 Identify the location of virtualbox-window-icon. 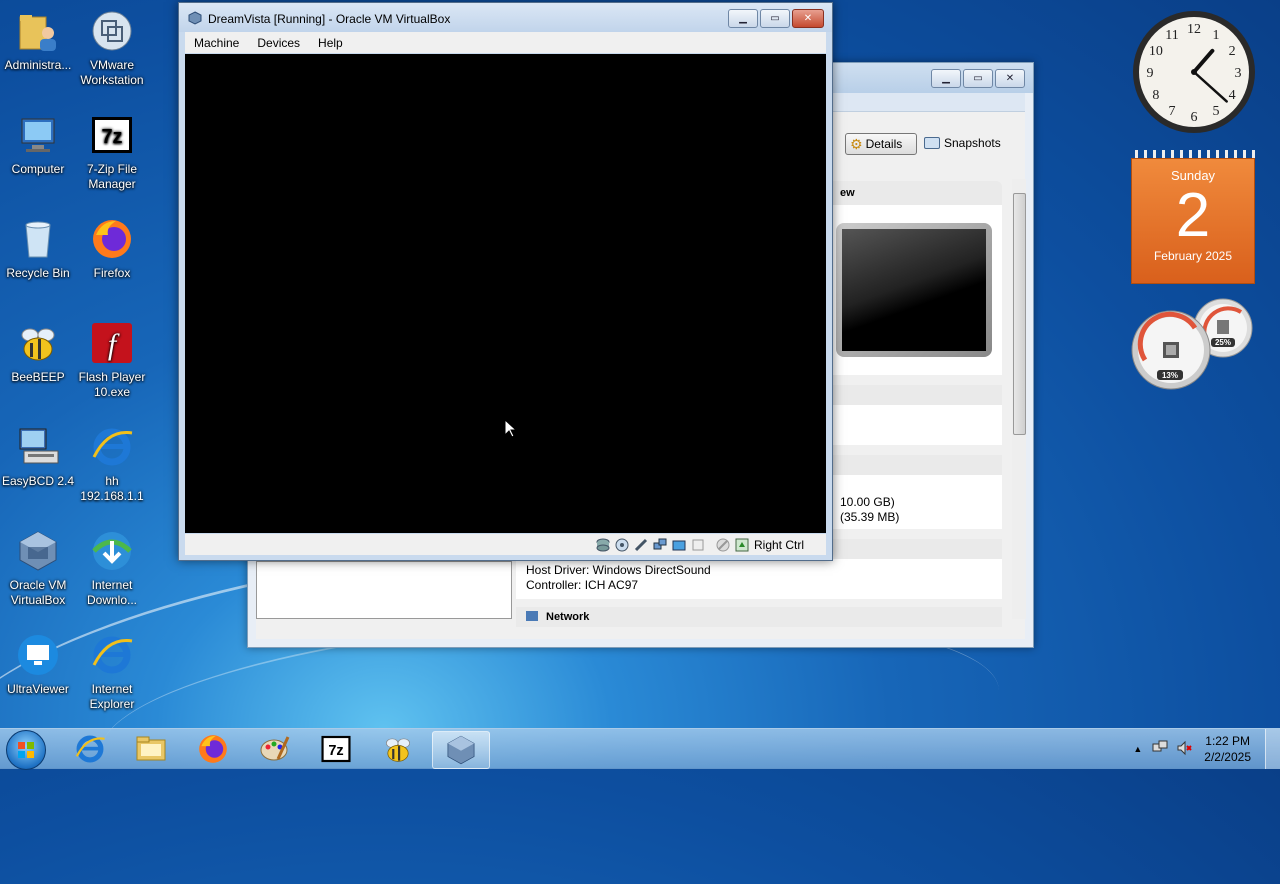
(195, 18).